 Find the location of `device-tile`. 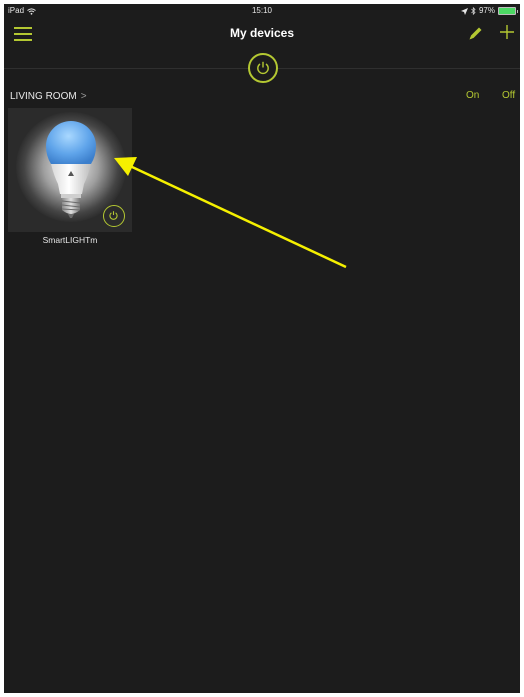

device-tile is located at coordinates (70, 170).